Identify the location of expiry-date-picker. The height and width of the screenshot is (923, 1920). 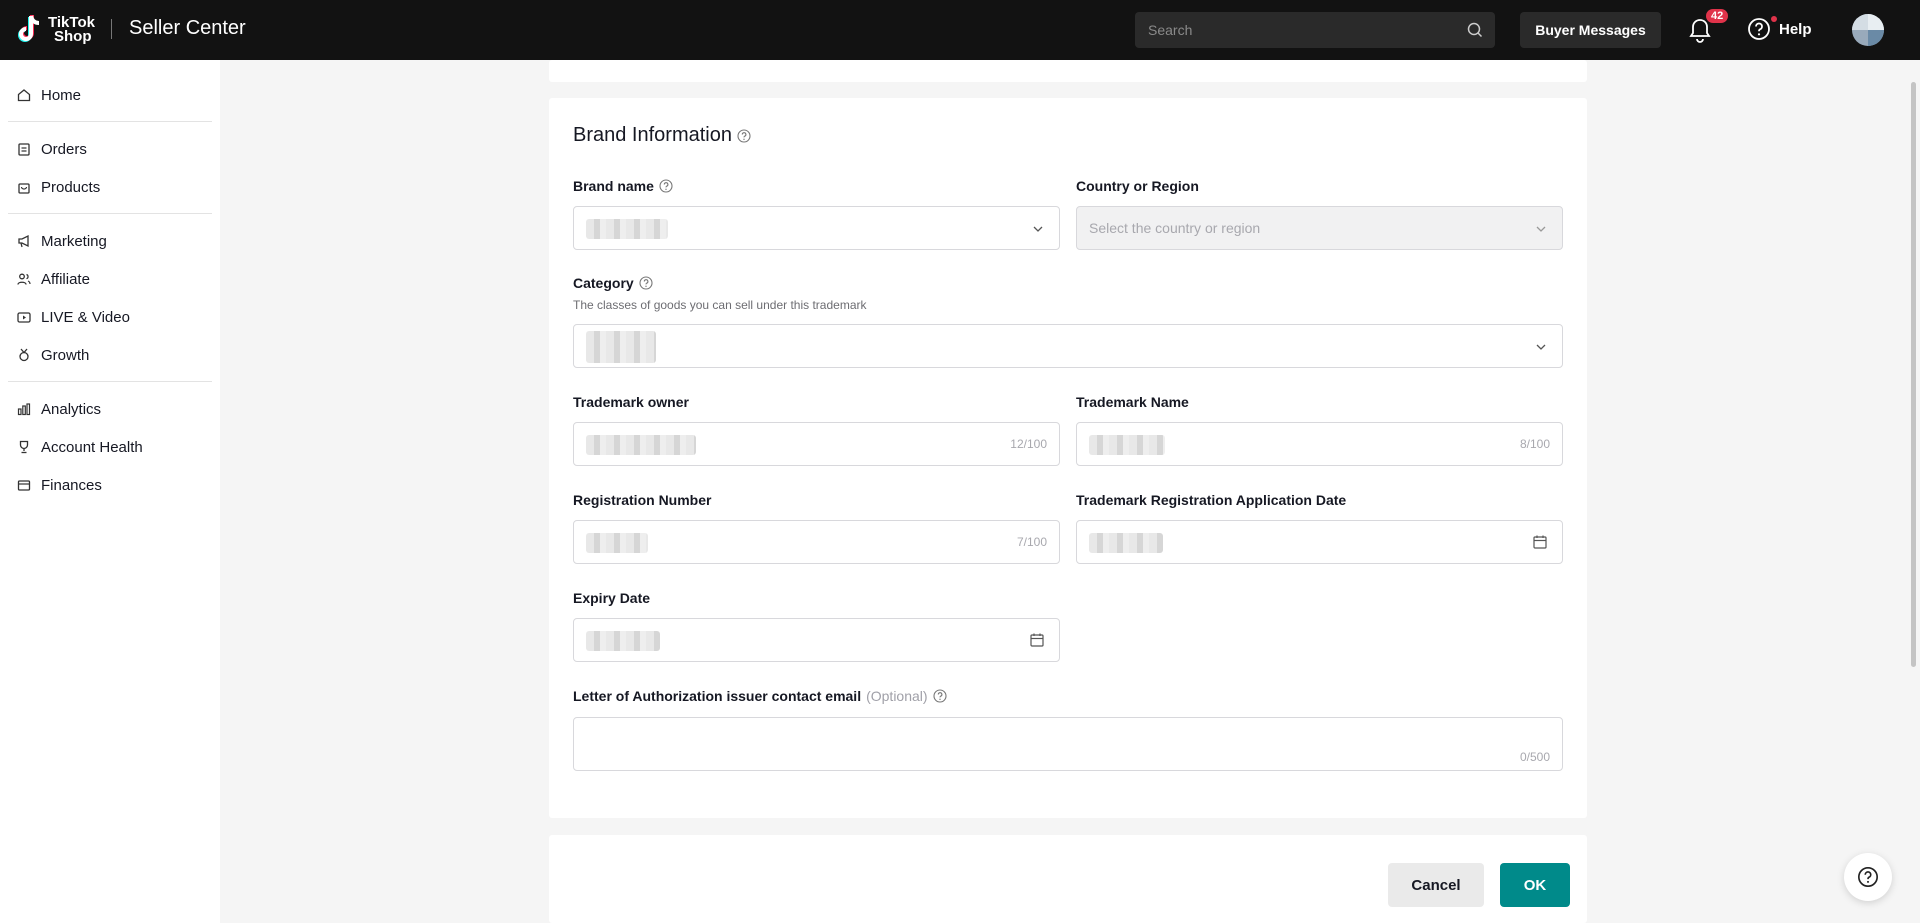
(816, 640).